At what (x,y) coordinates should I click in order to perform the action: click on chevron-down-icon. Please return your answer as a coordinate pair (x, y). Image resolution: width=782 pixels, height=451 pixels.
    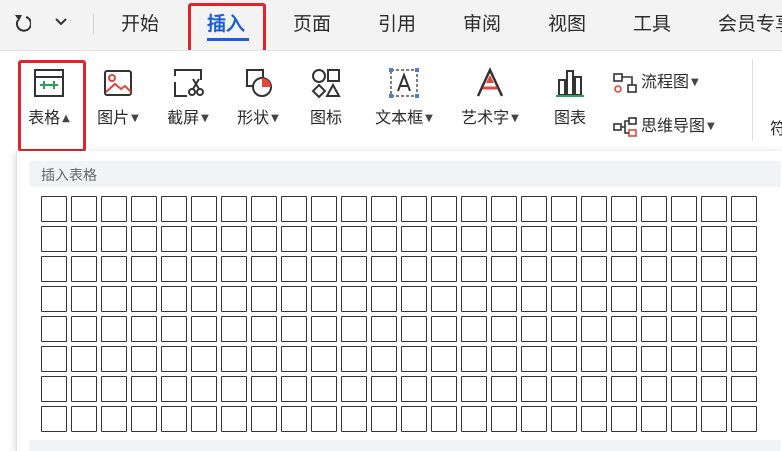
    Looking at the image, I should click on (61, 22).